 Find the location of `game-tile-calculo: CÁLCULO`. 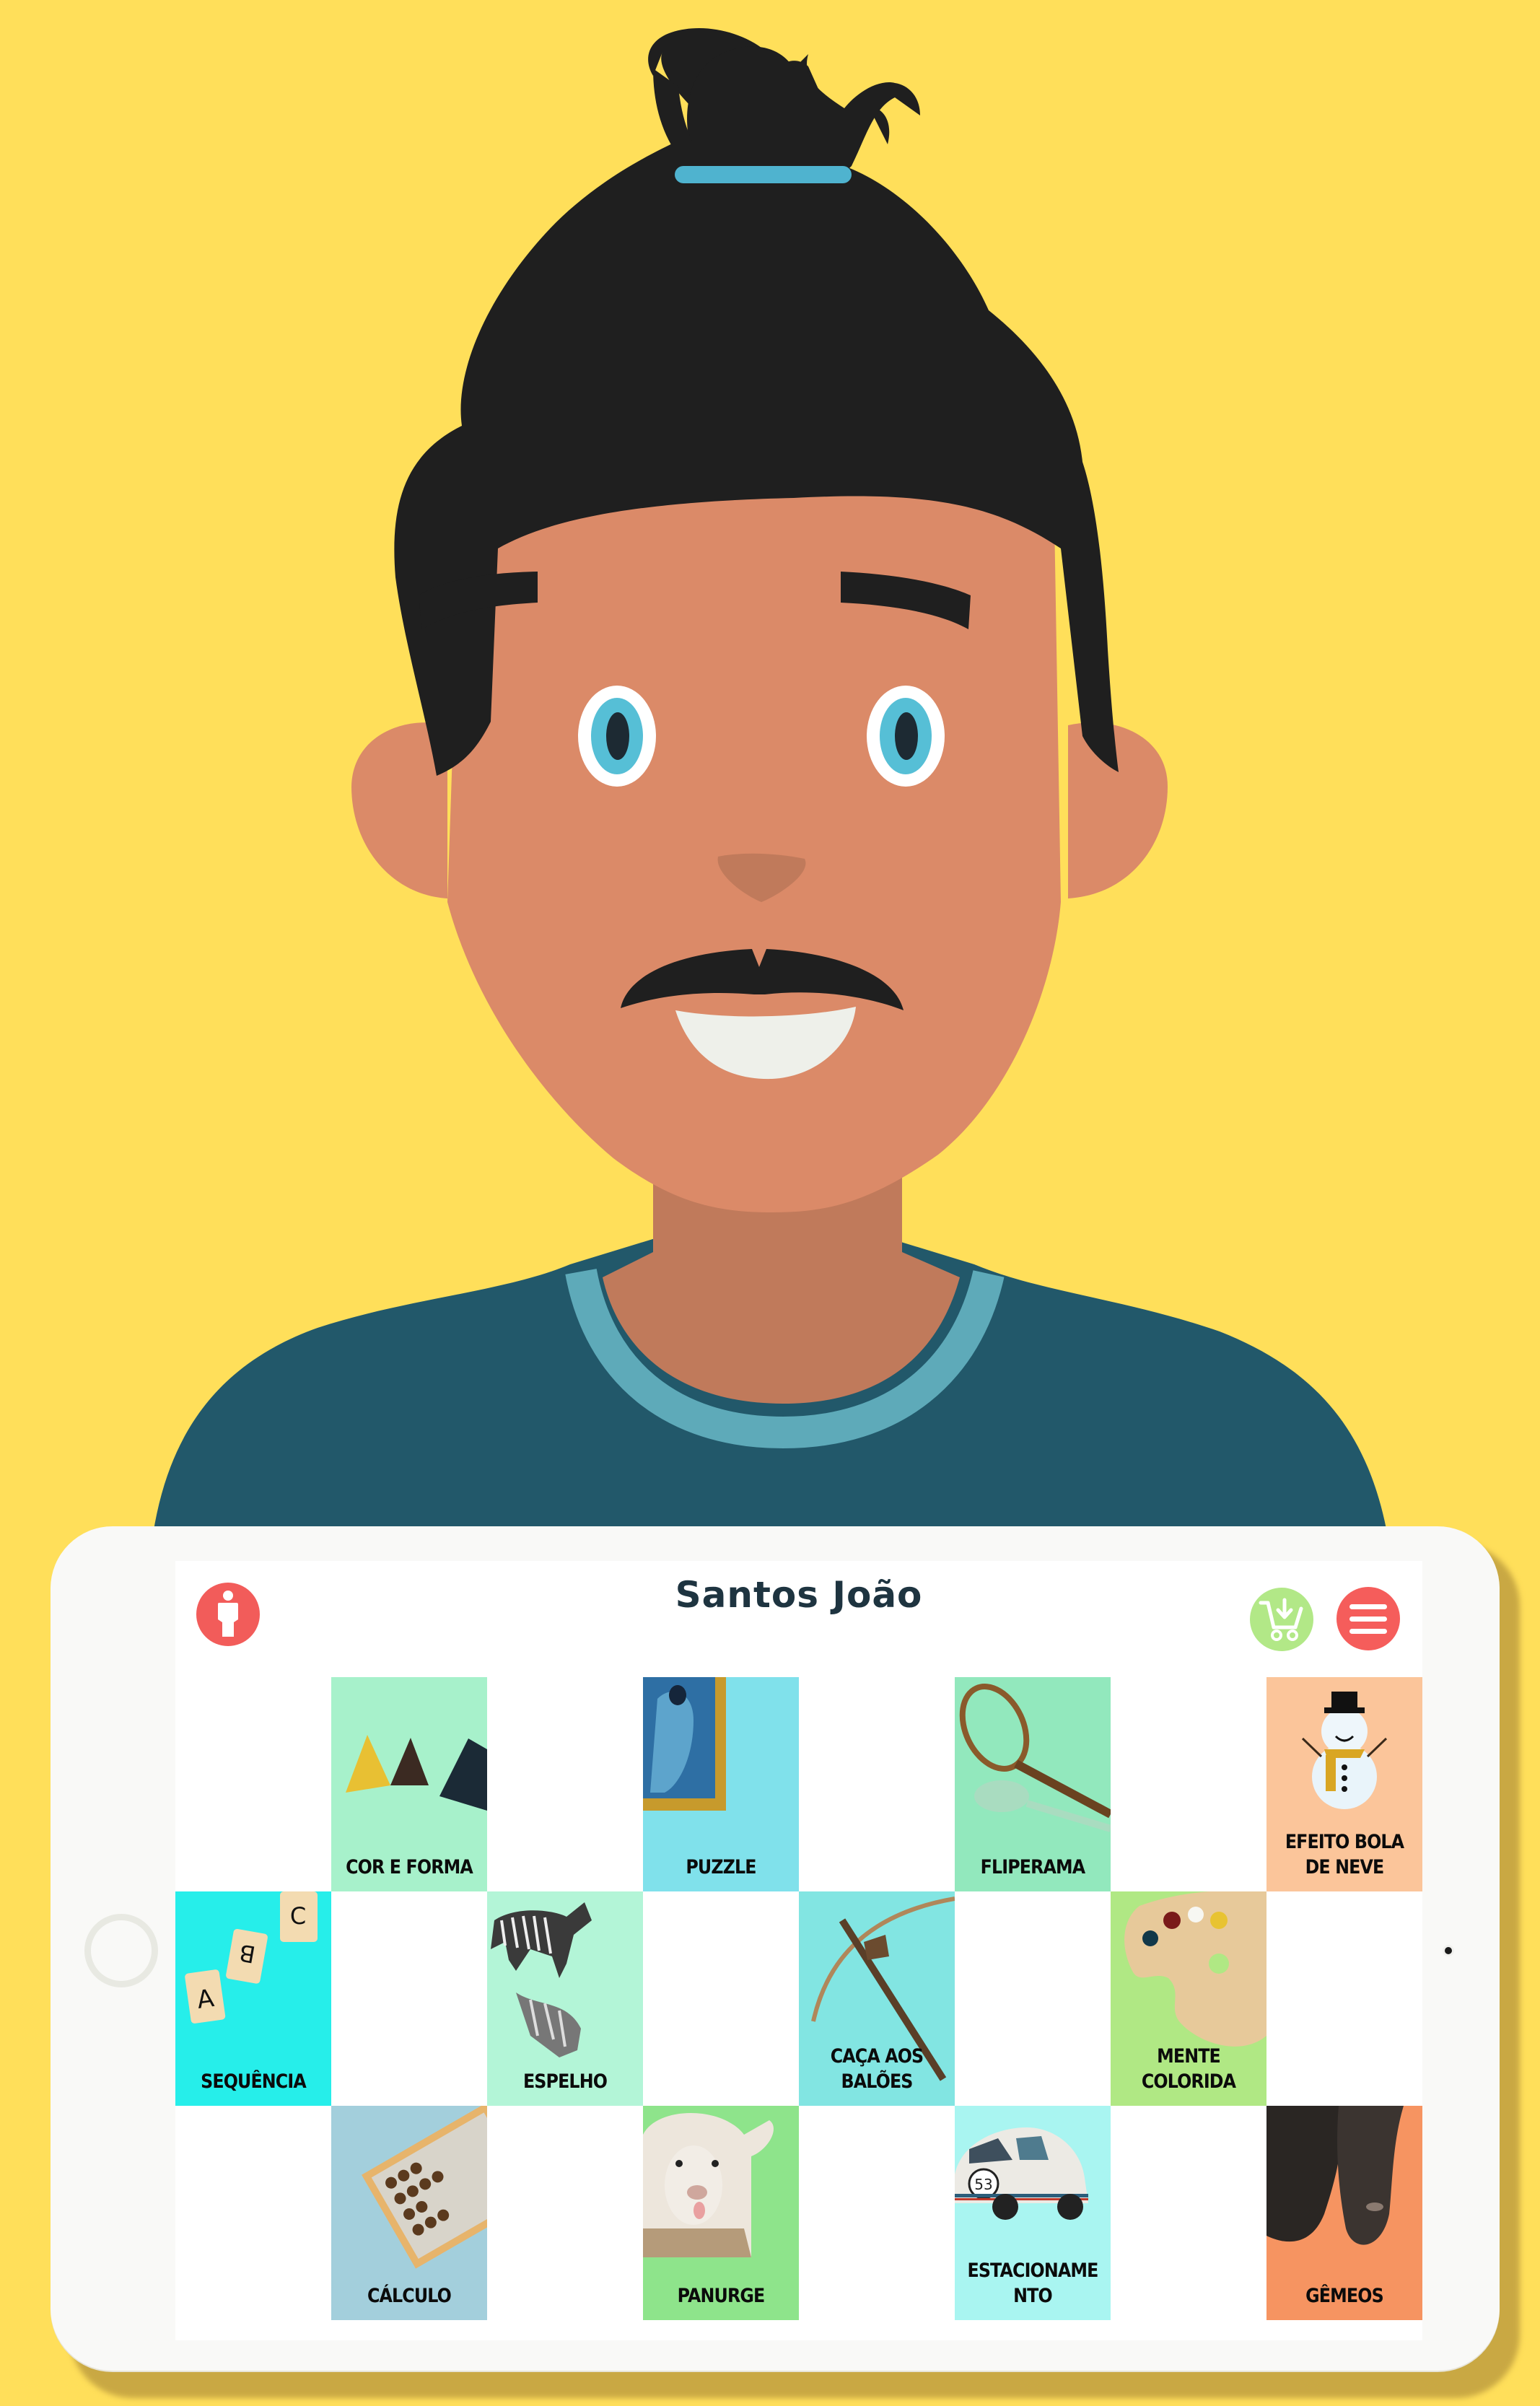

game-tile-calculo: CÁLCULO is located at coordinates (409, 2213).